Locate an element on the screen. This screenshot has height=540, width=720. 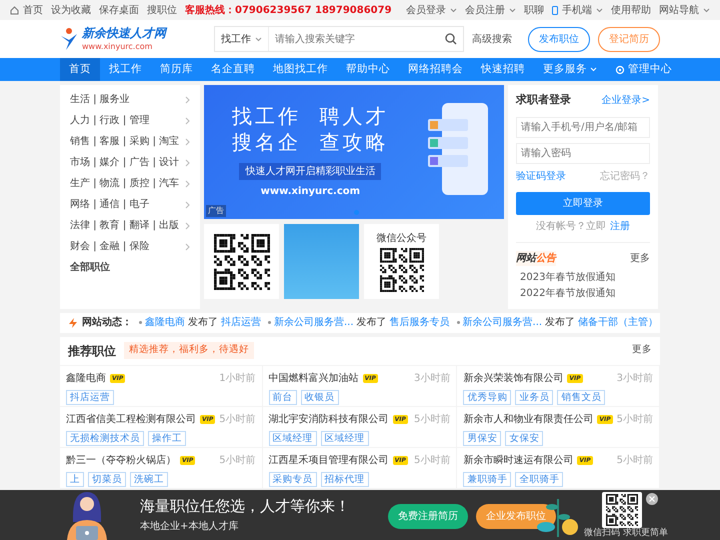
top-link: 首页 is located at coordinates (26, 10).